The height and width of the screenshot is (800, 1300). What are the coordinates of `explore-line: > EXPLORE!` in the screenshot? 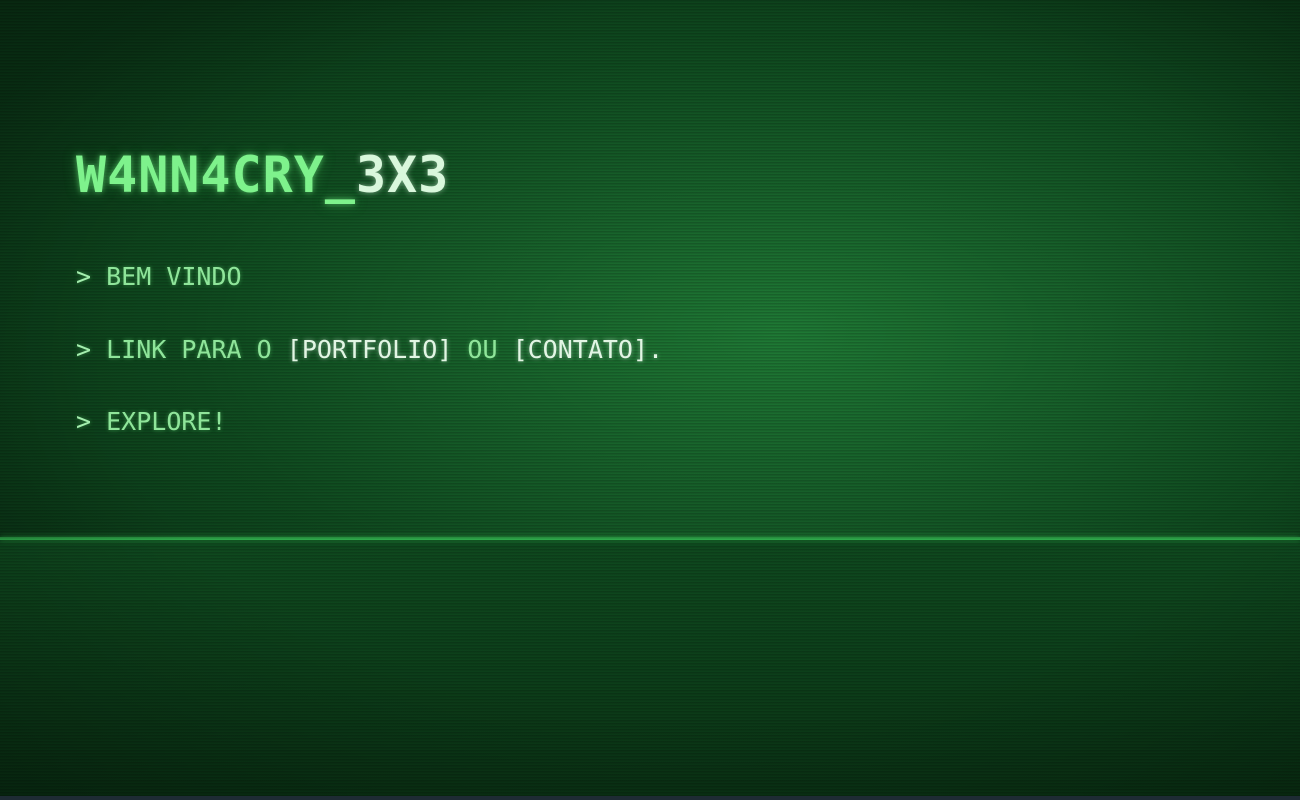 It's located at (151, 422).